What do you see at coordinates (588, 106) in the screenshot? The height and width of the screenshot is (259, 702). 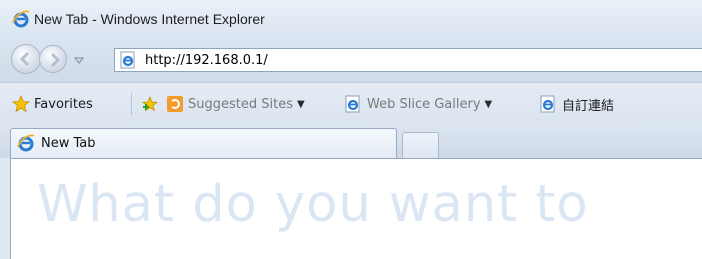 I see `custom-links-label: 自訂連結` at bounding box center [588, 106].